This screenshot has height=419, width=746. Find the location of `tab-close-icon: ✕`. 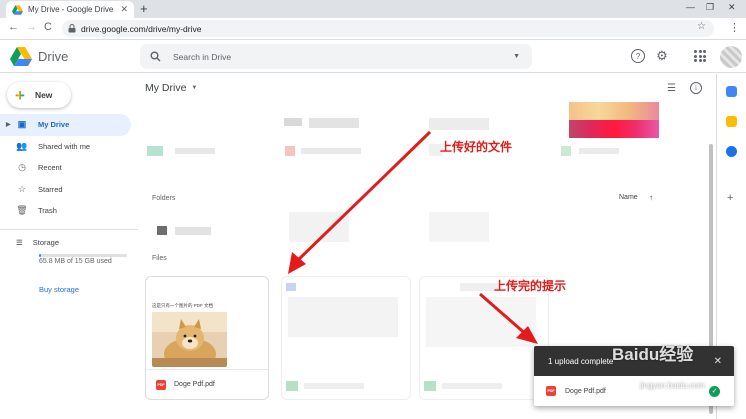

tab-close-icon: ✕ is located at coordinates (124, 9).